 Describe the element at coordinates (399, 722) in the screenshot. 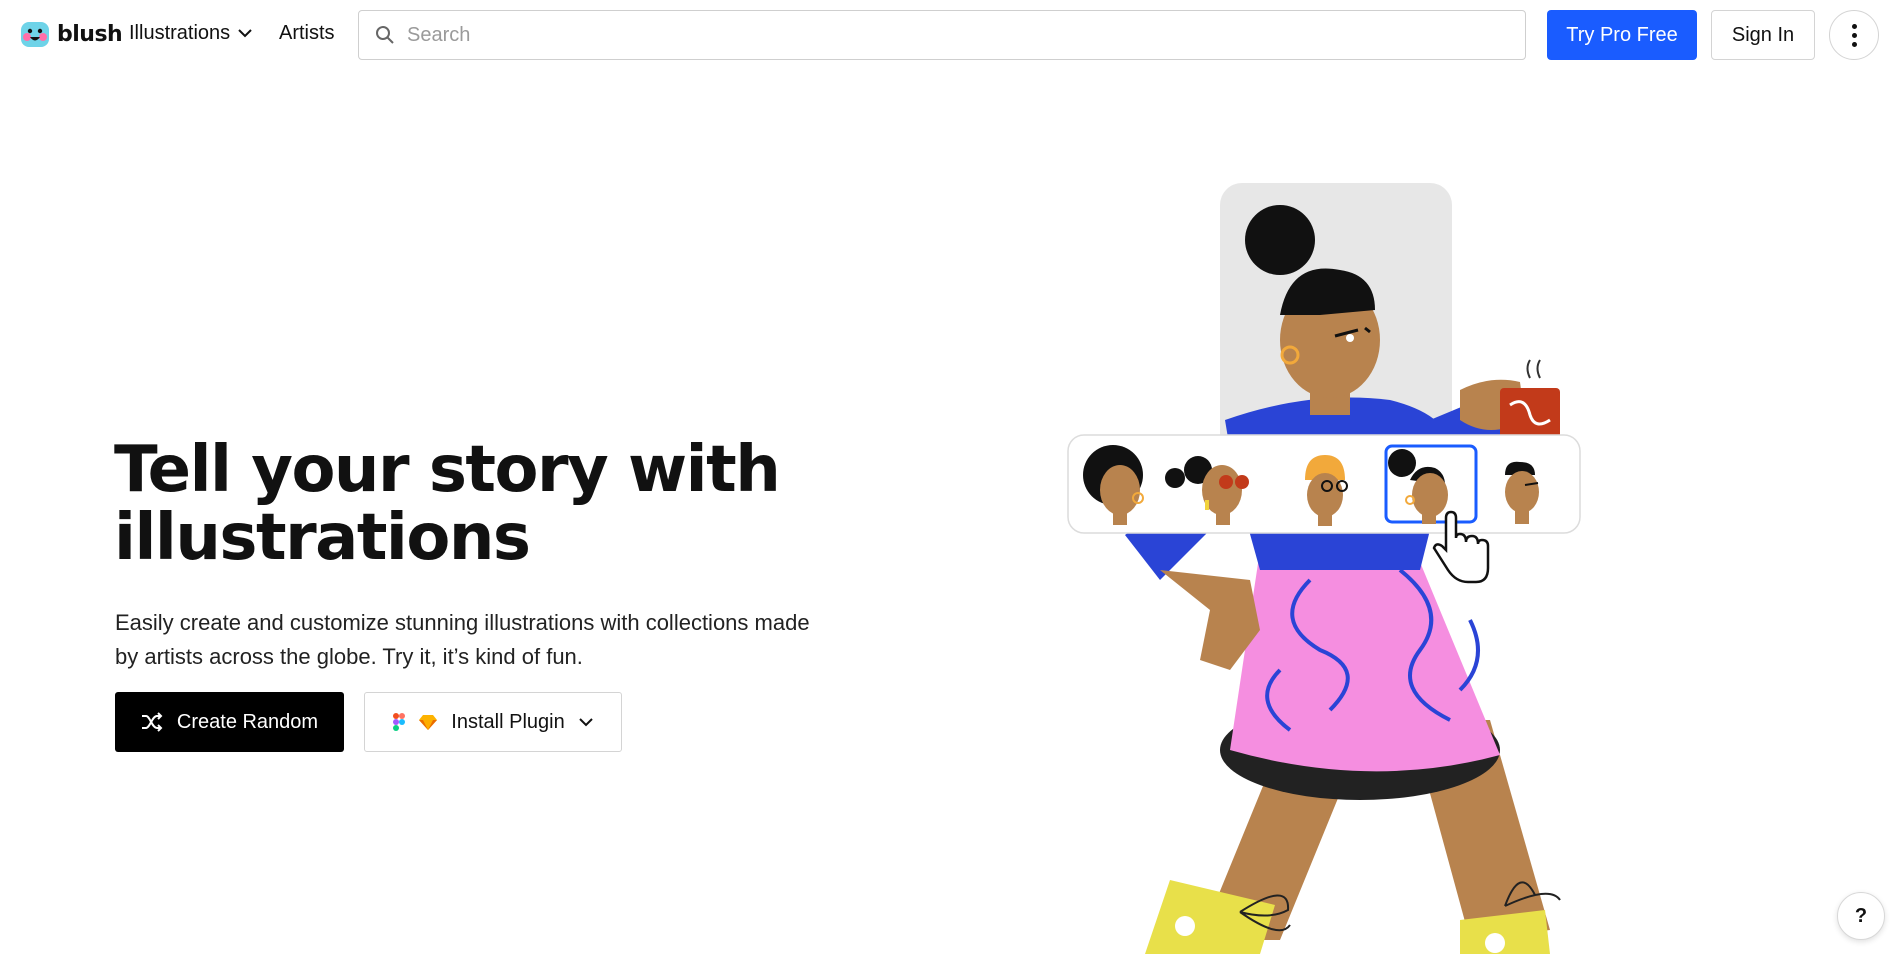

I see `figma-icon` at that location.